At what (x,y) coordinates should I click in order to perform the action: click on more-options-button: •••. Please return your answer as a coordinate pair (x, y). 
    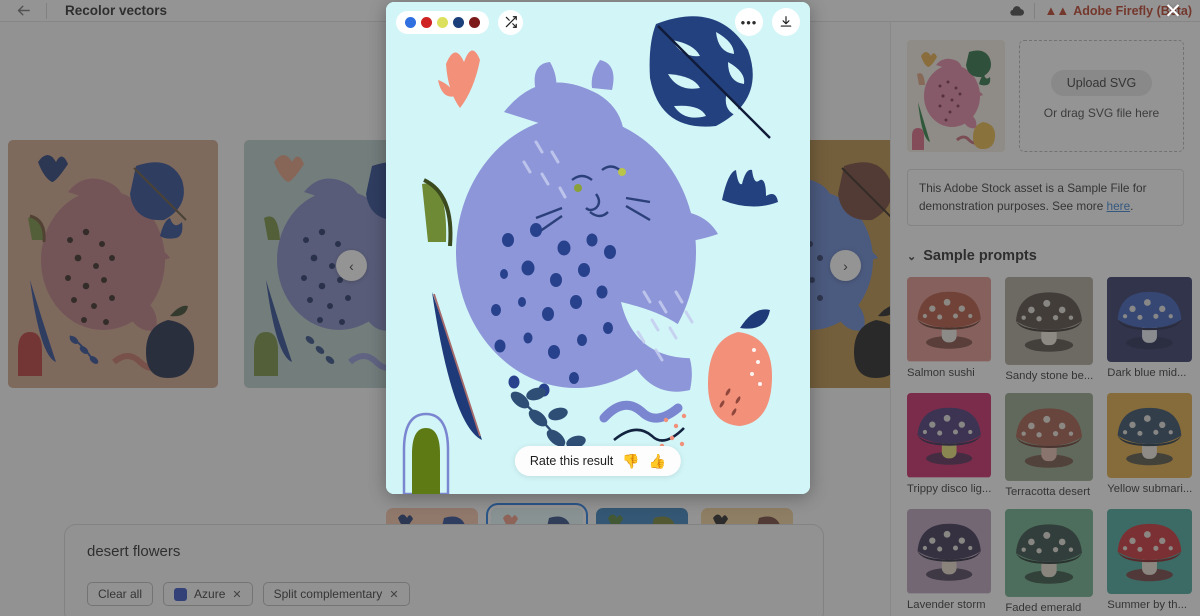
    Looking at the image, I should click on (749, 22).